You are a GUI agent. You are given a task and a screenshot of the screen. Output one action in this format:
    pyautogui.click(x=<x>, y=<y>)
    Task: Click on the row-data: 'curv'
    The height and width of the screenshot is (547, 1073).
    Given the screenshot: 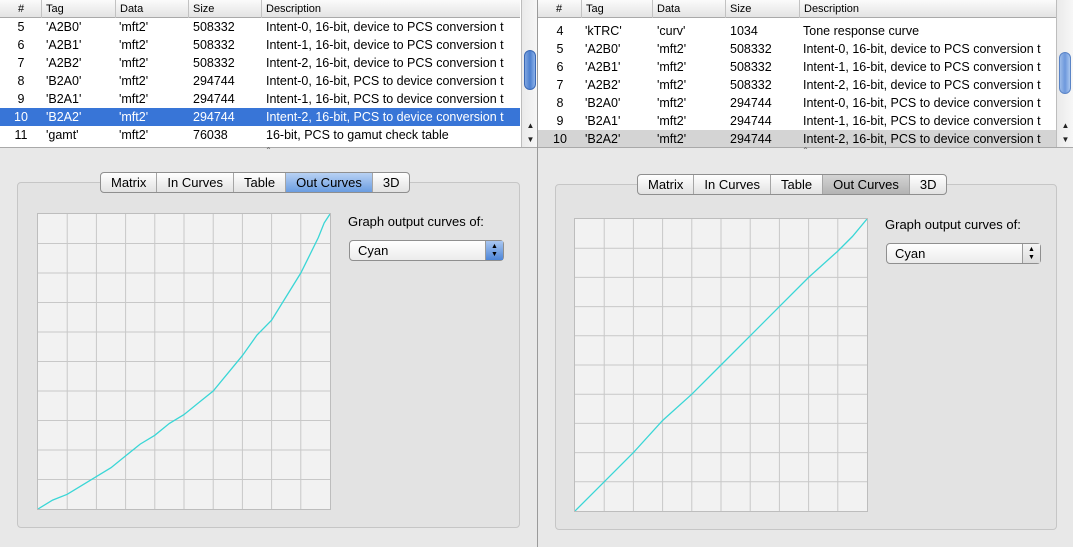 What is the action you would take?
    pyautogui.click(x=671, y=31)
    